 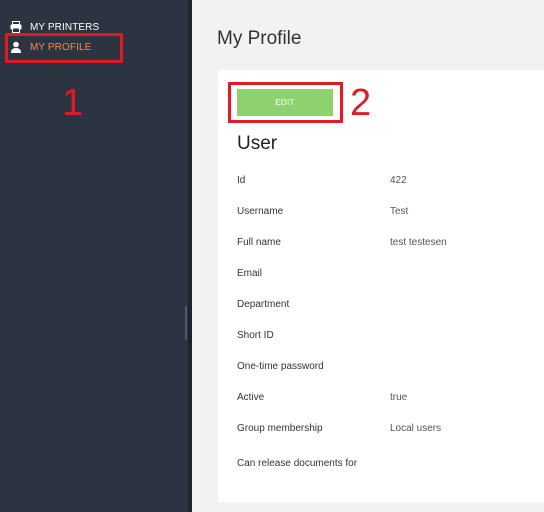 I want to click on field-label-short-id: Short ID, so click(x=255, y=335).